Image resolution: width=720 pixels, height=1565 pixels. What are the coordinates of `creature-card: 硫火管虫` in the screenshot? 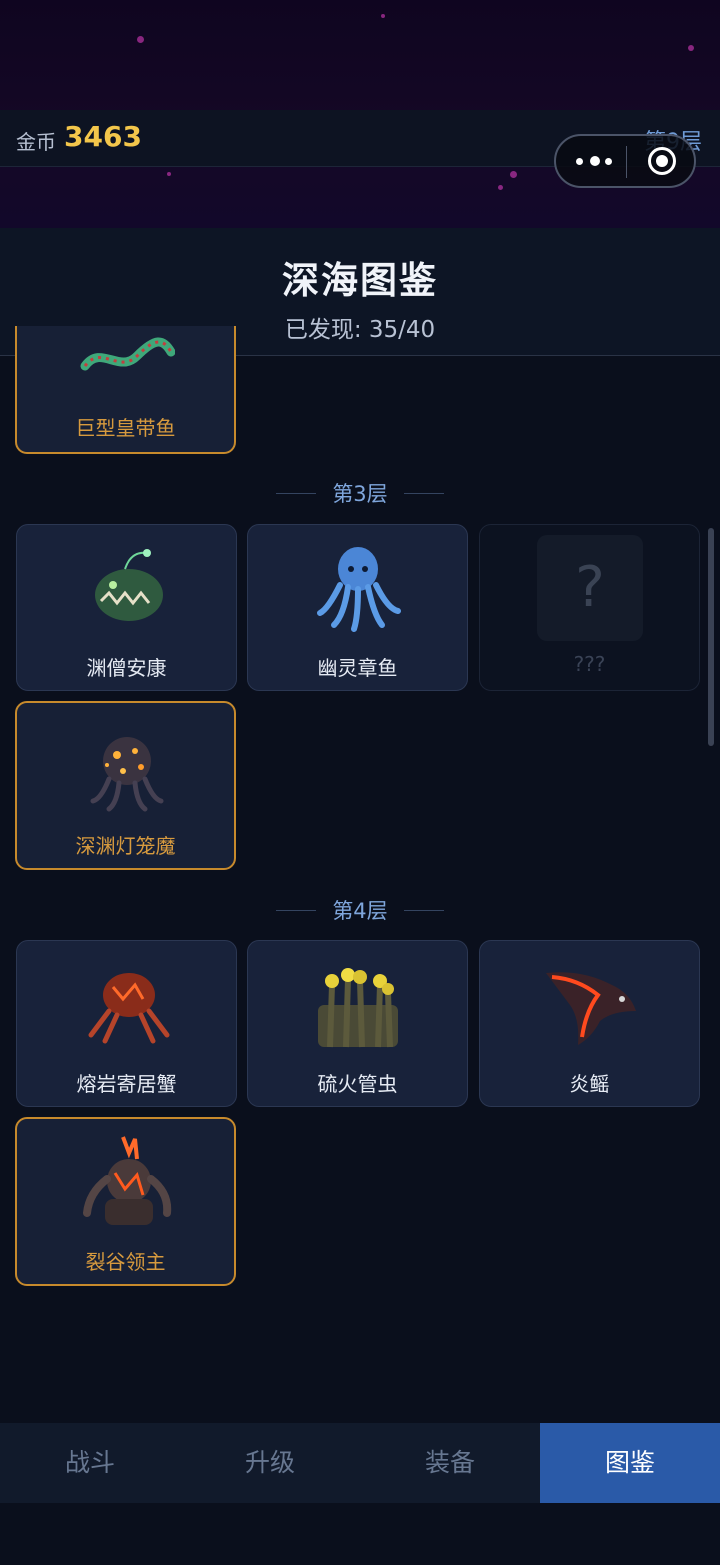 It's located at (357, 1023).